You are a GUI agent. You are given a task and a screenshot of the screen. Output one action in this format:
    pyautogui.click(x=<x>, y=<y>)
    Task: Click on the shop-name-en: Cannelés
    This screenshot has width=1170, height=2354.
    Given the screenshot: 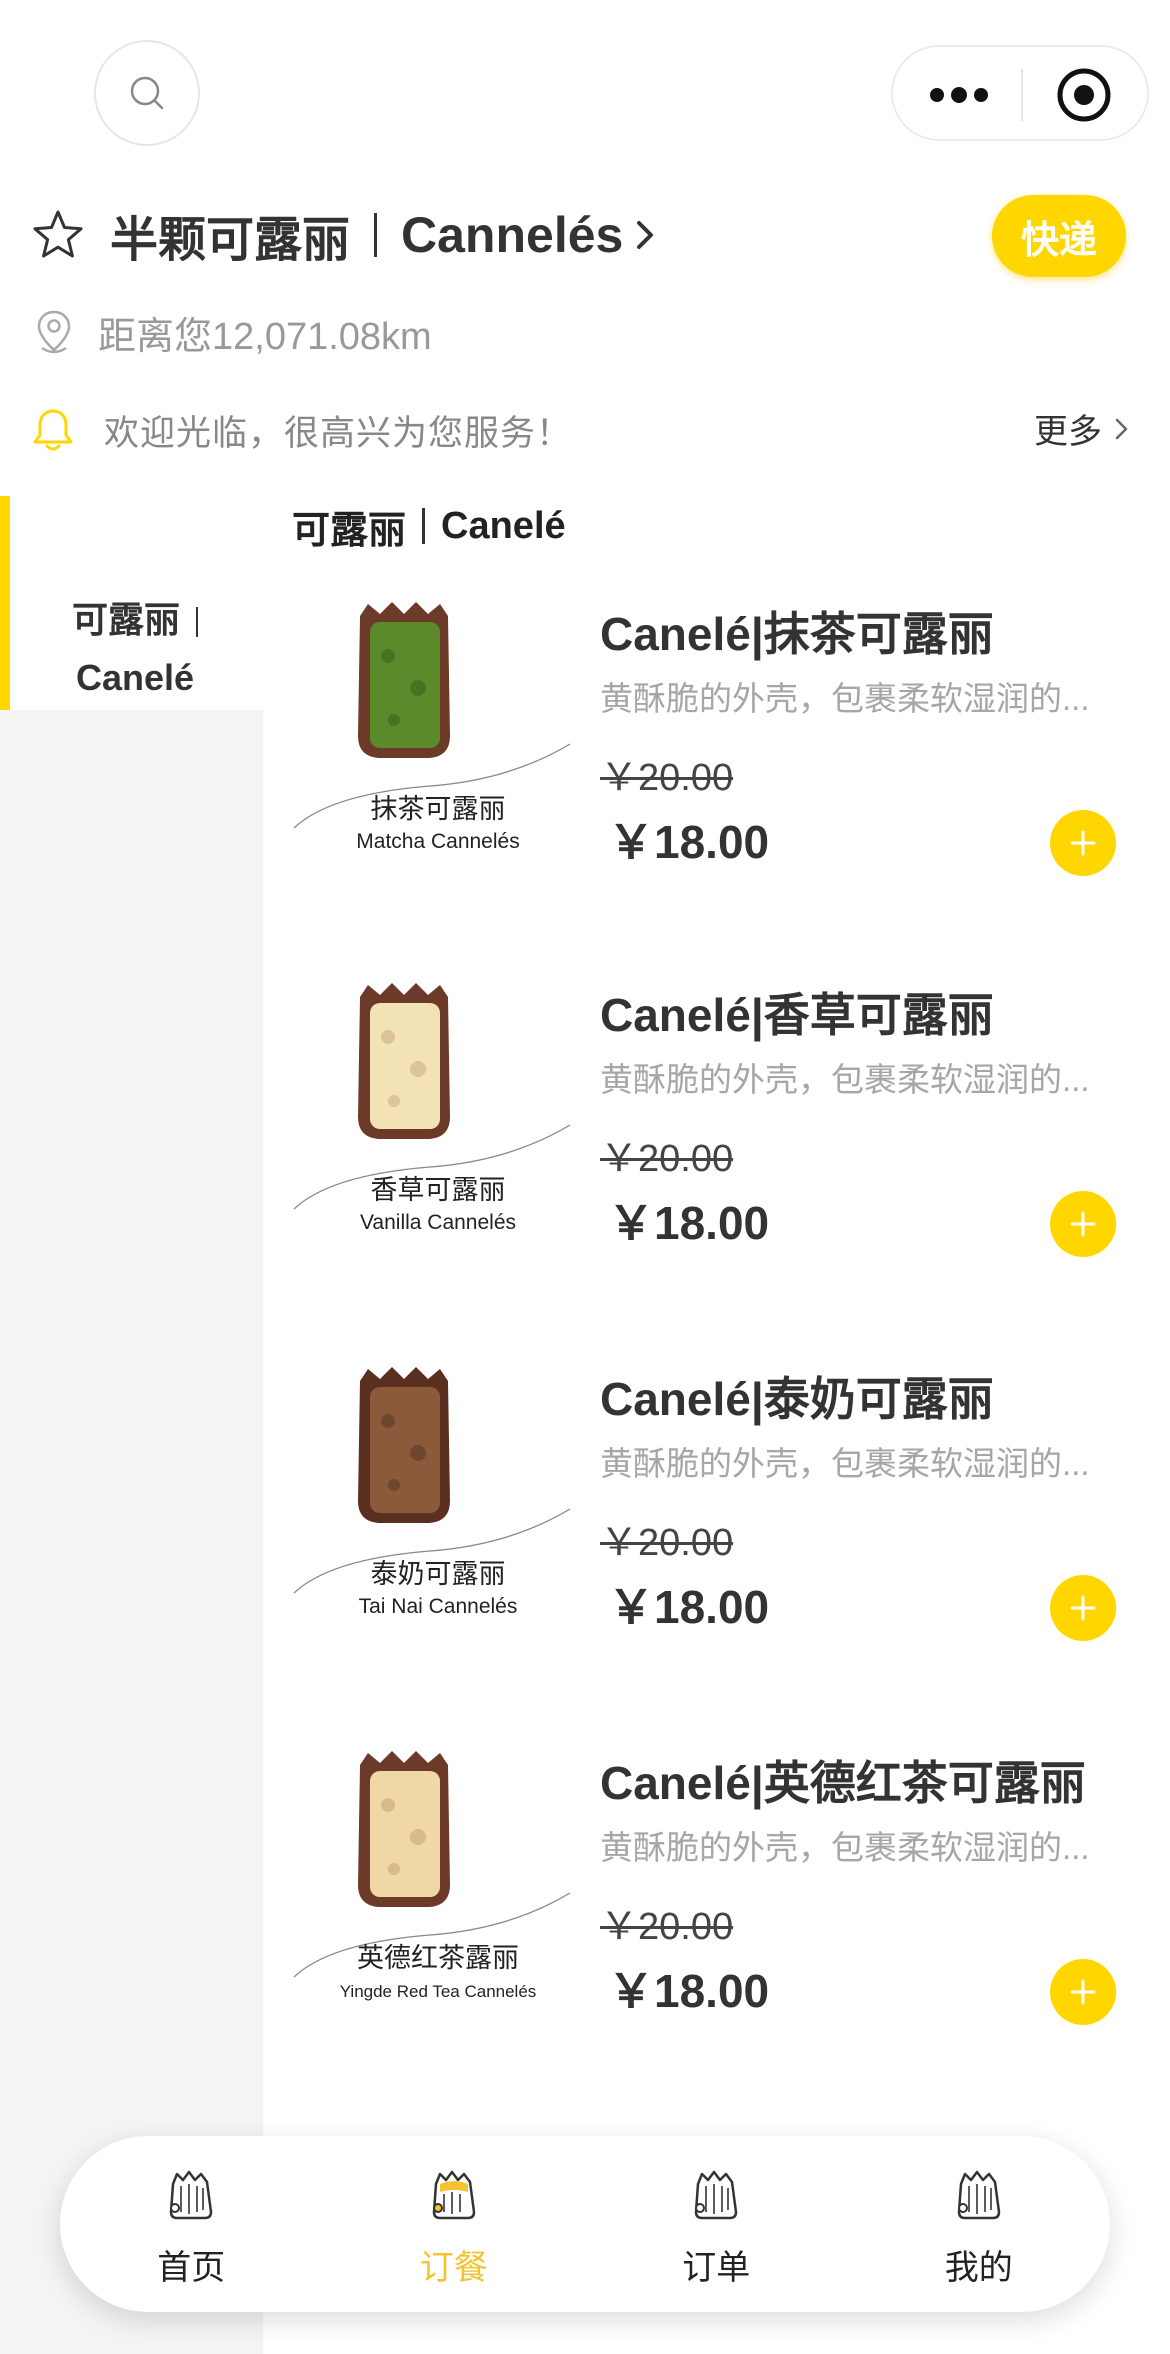 What is the action you would take?
    pyautogui.click(x=512, y=235)
    